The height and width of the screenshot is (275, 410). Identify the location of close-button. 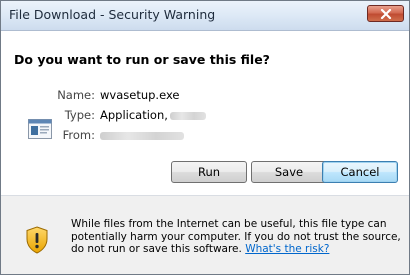
(385, 13).